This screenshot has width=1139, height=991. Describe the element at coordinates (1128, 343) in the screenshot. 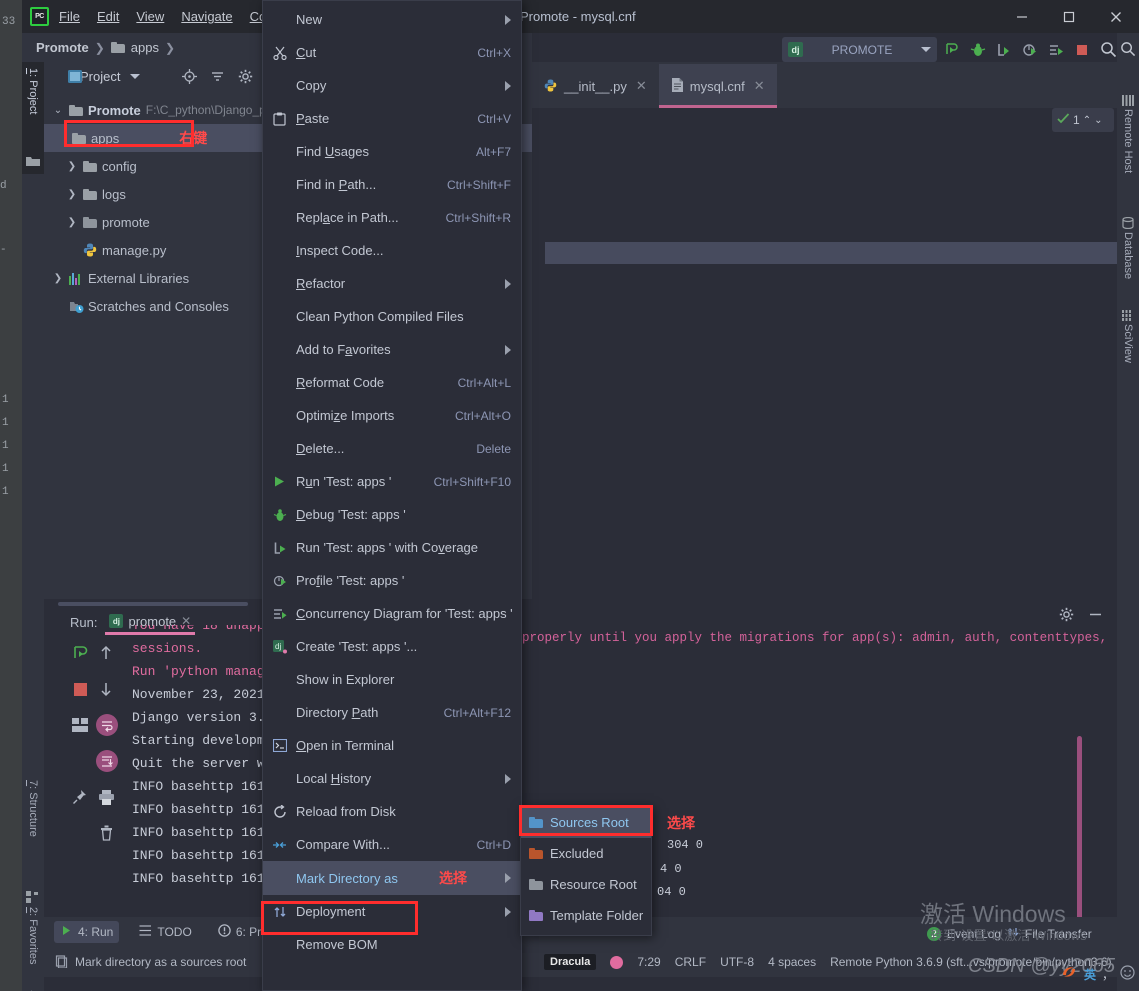

I see `sidebar-item-sciview: SciView` at that location.